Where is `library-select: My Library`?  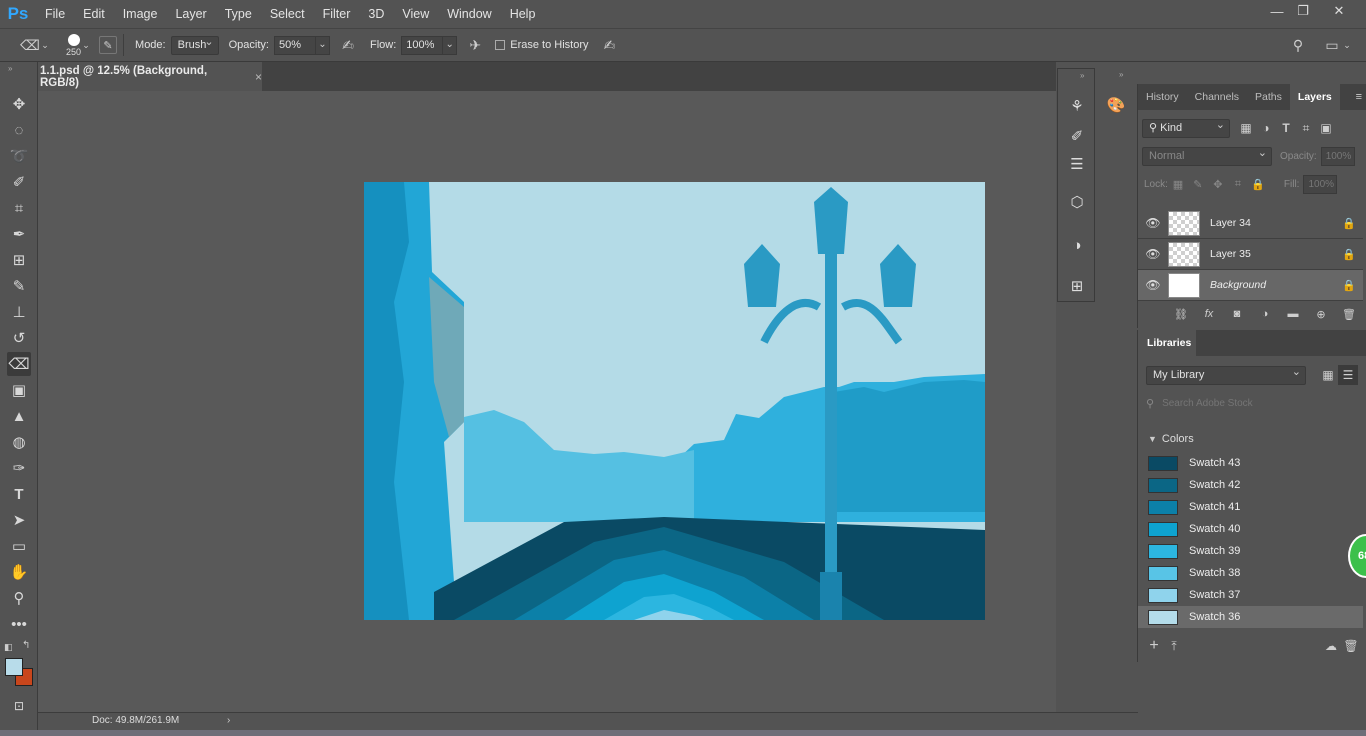
library-select: My Library is located at coordinates (1226, 374).